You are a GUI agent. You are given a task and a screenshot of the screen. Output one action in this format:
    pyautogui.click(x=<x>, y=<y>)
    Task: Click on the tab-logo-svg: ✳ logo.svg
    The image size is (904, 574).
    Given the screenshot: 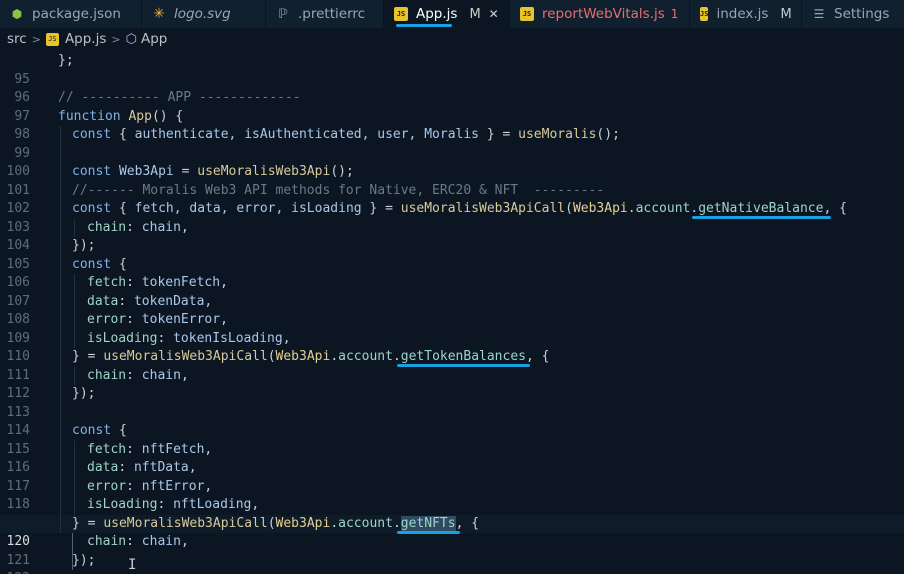 What is the action you would take?
    pyautogui.click(x=204, y=14)
    